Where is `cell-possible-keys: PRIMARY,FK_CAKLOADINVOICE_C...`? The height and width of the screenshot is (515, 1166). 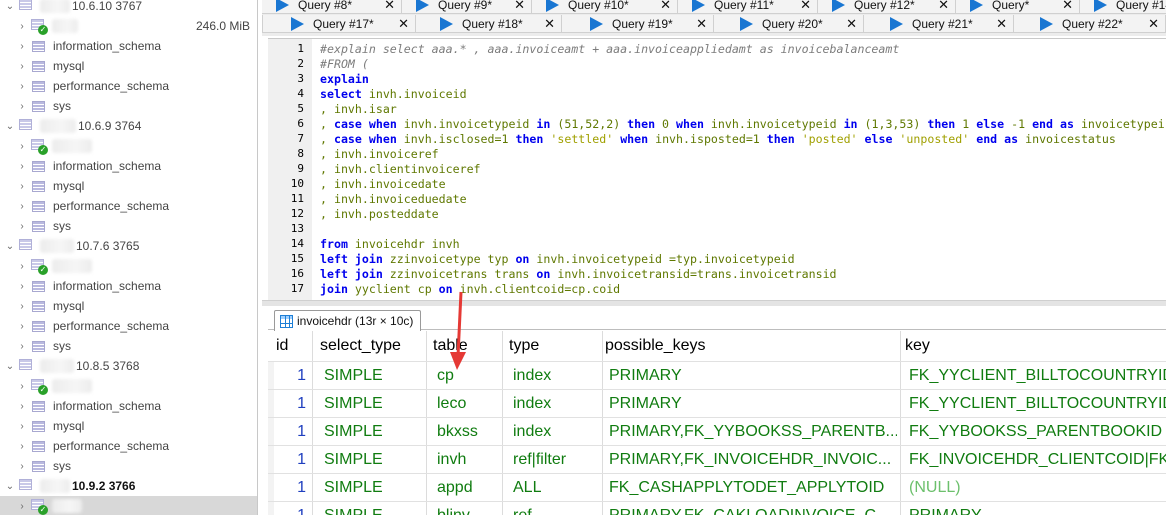
cell-possible-keys: PRIMARY,FK_CAKLOADINVOICE_C... is located at coordinates (753, 508).